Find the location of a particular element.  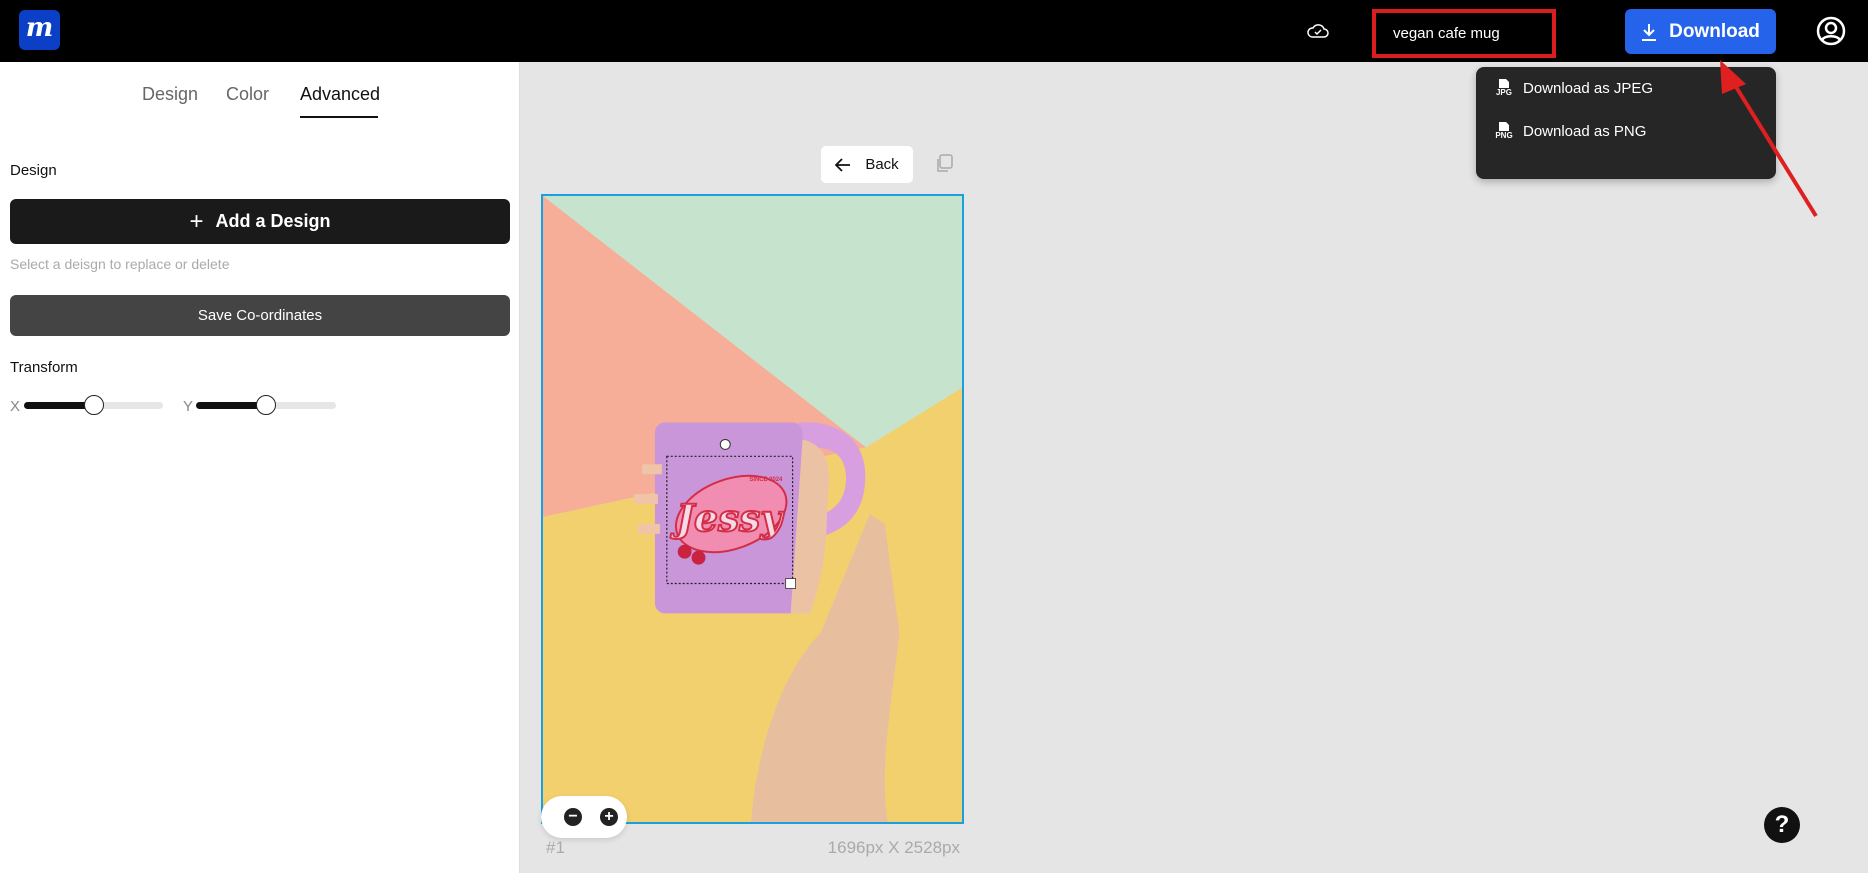

save-coordinates-button: Save Co-ordinates is located at coordinates (260, 315).